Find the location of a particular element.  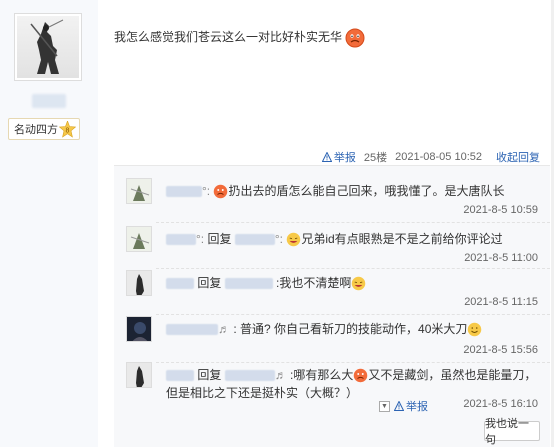

reply-text: :哪有那么大 is located at coordinates (322, 375).